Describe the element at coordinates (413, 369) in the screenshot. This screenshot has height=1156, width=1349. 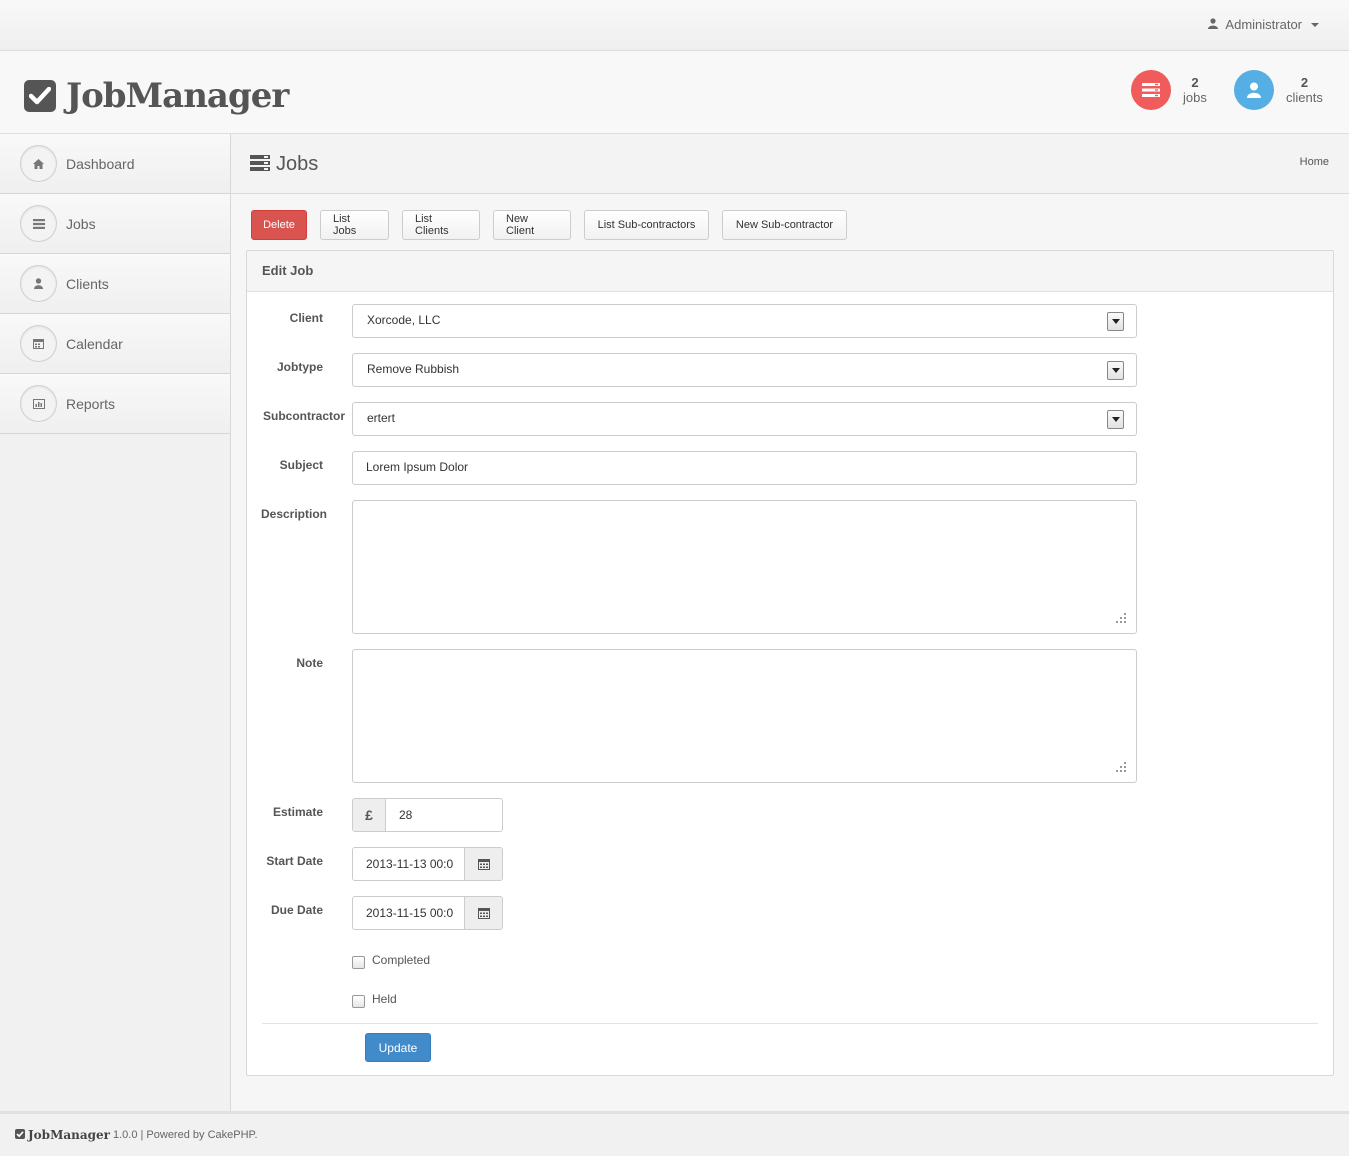
I see `jobtype-value: Remove Rubbish` at that location.